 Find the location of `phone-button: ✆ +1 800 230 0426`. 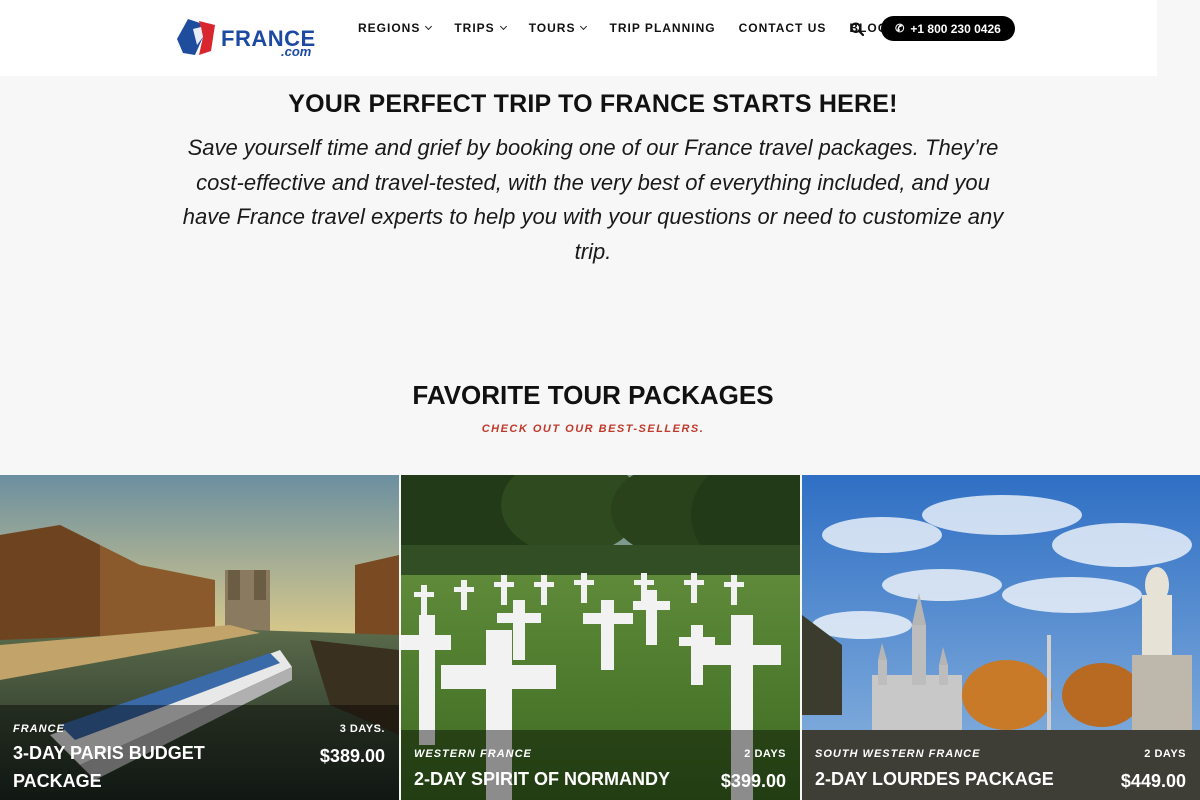

phone-button: ✆ +1 800 230 0426 is located at coordinates (948, 28).